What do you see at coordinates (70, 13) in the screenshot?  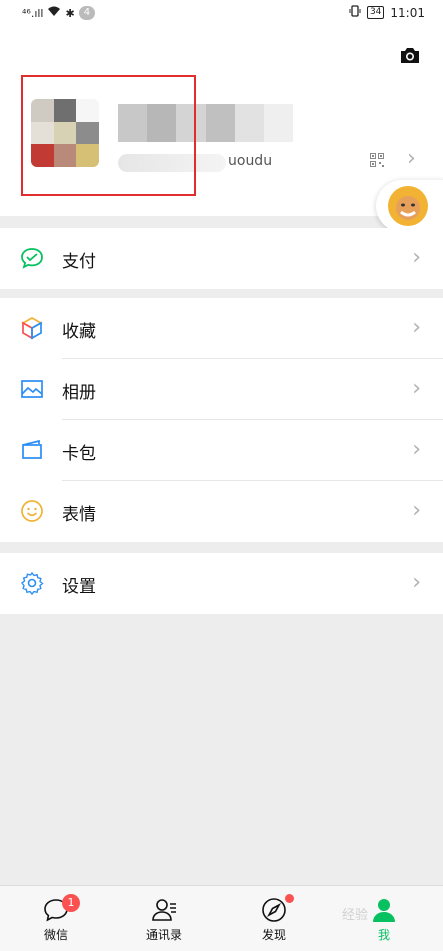 I see `bluetooth-icon: ✱` at bounding box center [70, 13].